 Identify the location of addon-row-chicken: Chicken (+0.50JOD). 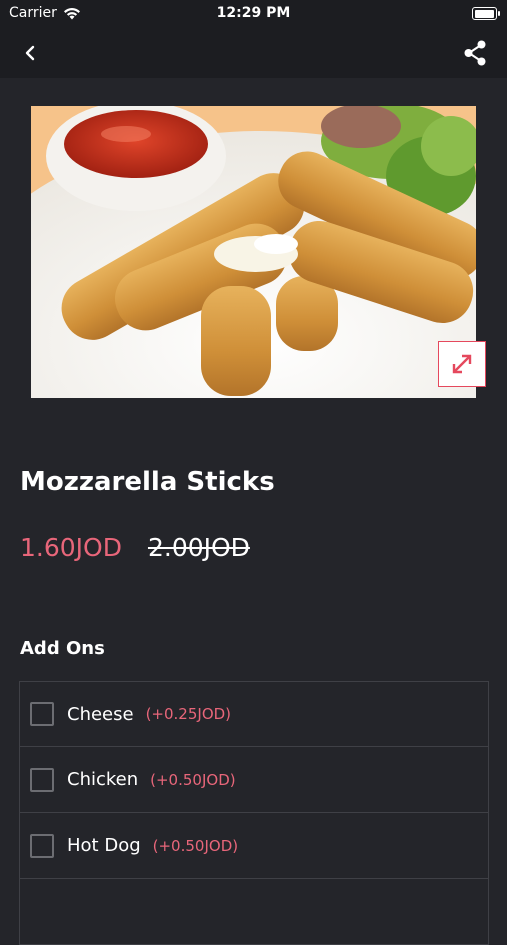
(254, 780).